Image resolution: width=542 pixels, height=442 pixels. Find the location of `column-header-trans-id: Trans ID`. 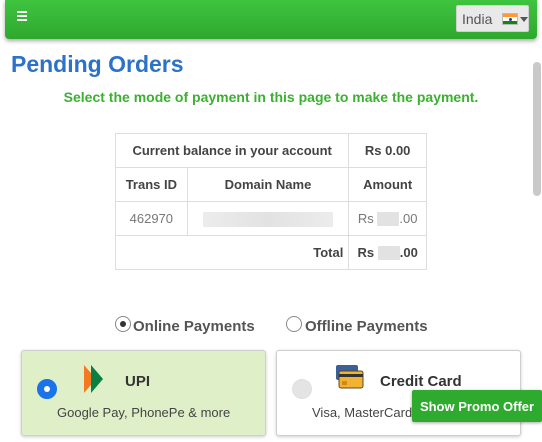

column-header-trans-id: Trans ID is located at coordinates (151, 184).